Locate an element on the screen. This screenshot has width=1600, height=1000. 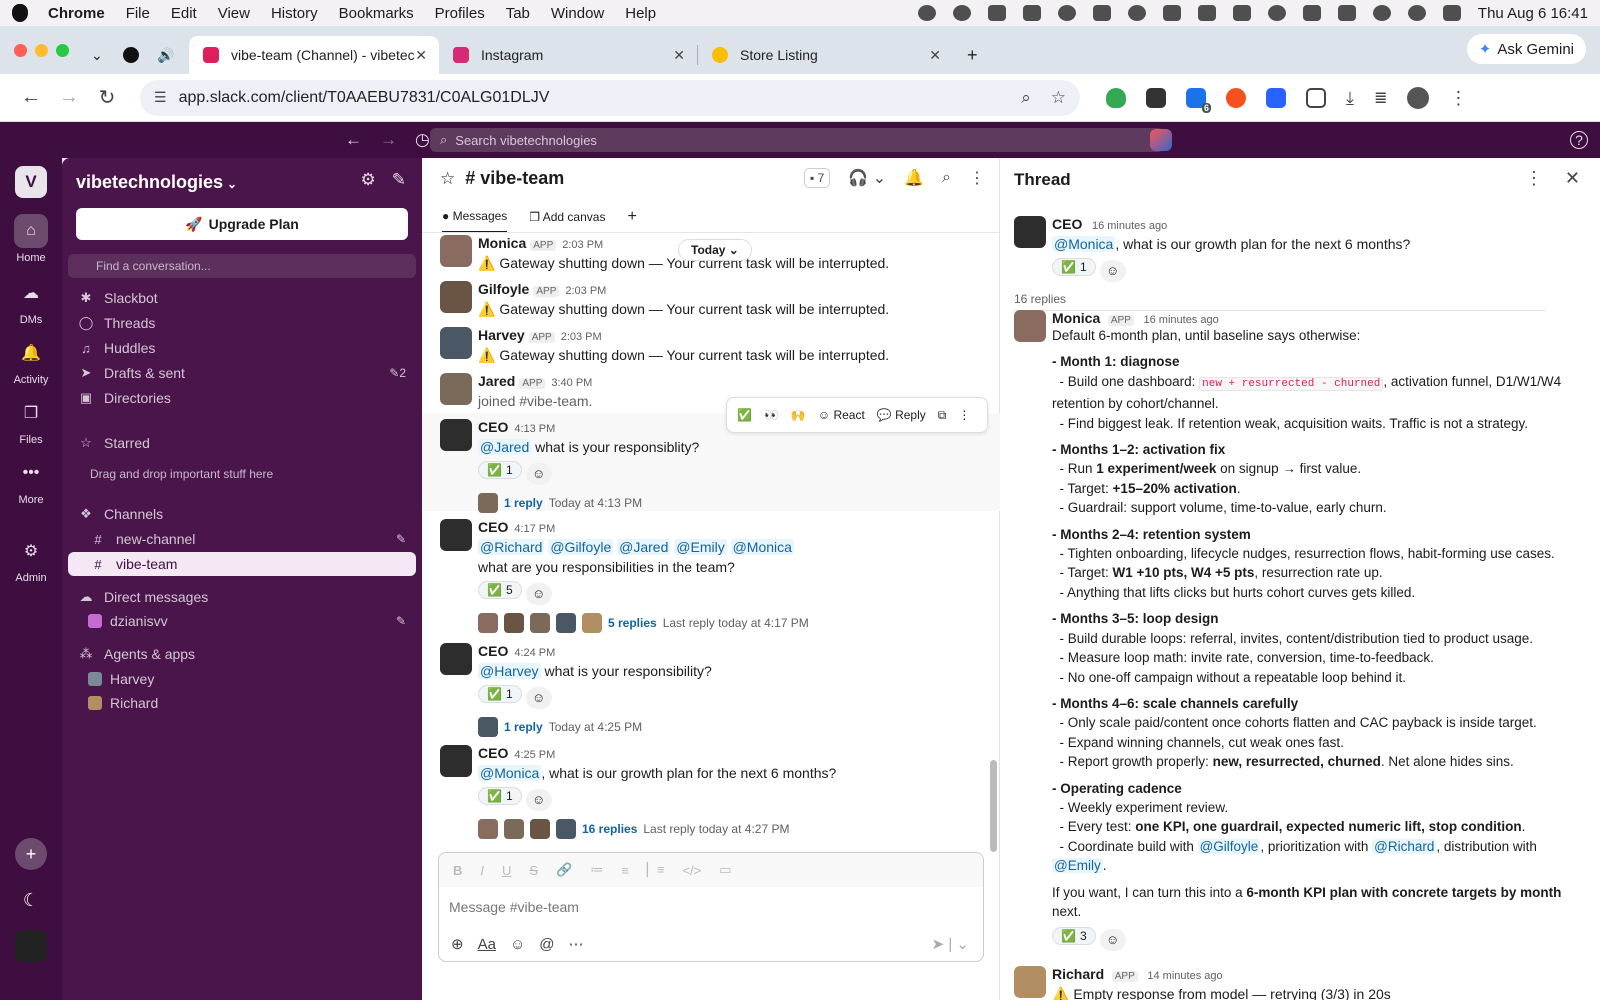
minimize-window-button is located at coordinates (41, 50).